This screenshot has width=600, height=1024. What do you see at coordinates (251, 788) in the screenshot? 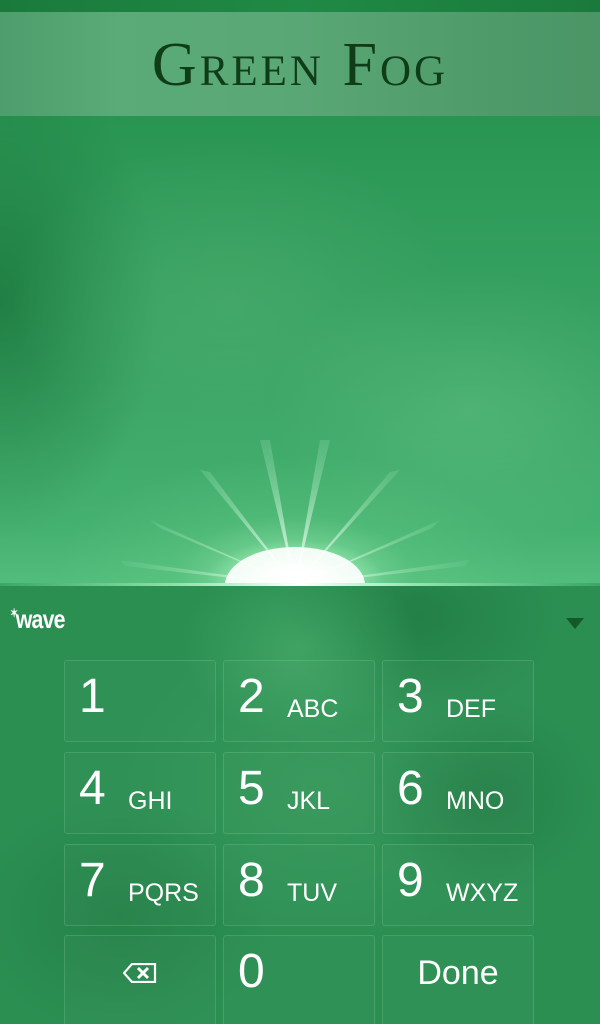
I see `key-digit: 5` at bounding box center [251, 788].